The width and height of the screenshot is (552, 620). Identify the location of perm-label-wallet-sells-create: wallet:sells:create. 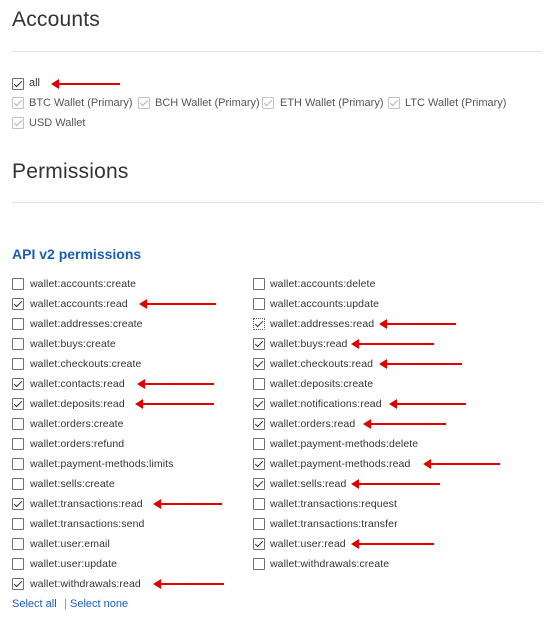
(72, 484).